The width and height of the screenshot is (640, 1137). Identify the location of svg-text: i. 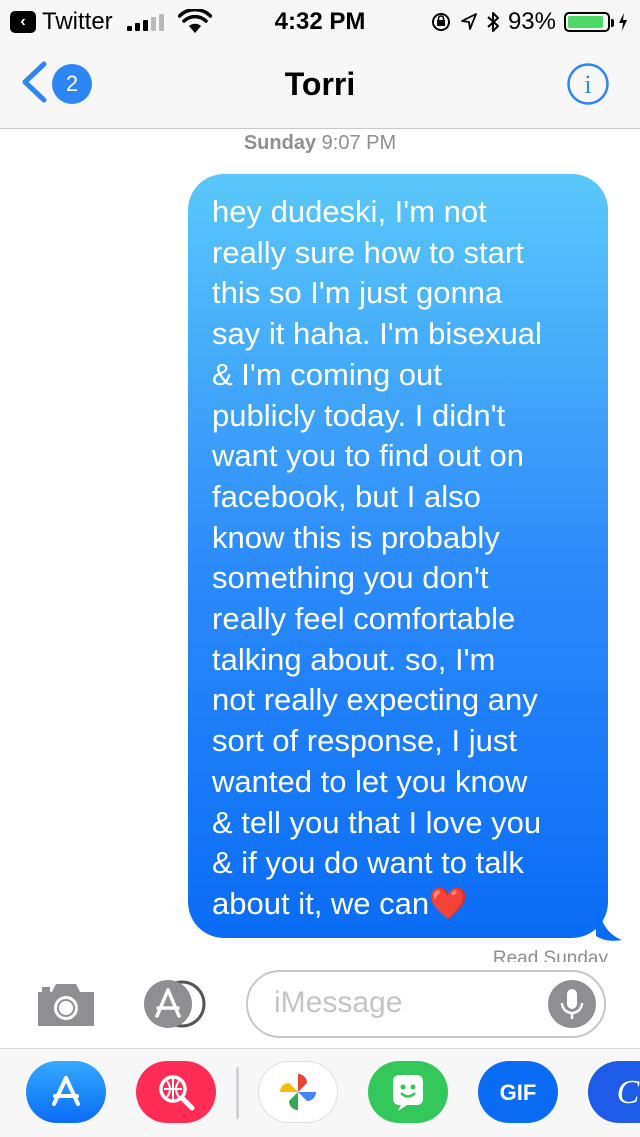
(587, 84).